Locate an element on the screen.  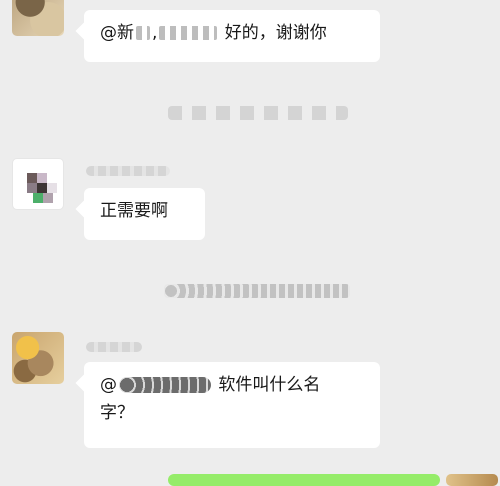
message-text: @新, 好的，谢谢你 is located at coordinates (213, 33).